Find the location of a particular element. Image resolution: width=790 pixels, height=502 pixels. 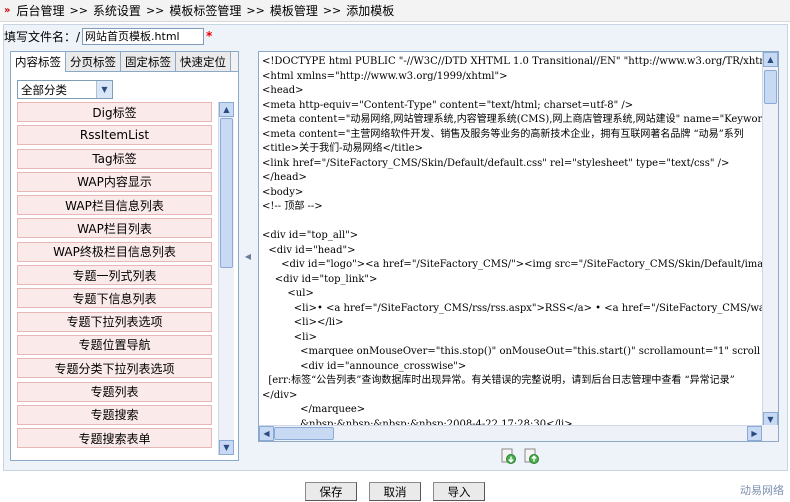

chevron-down-icon: ▼ is located at coordinates (104, 89).